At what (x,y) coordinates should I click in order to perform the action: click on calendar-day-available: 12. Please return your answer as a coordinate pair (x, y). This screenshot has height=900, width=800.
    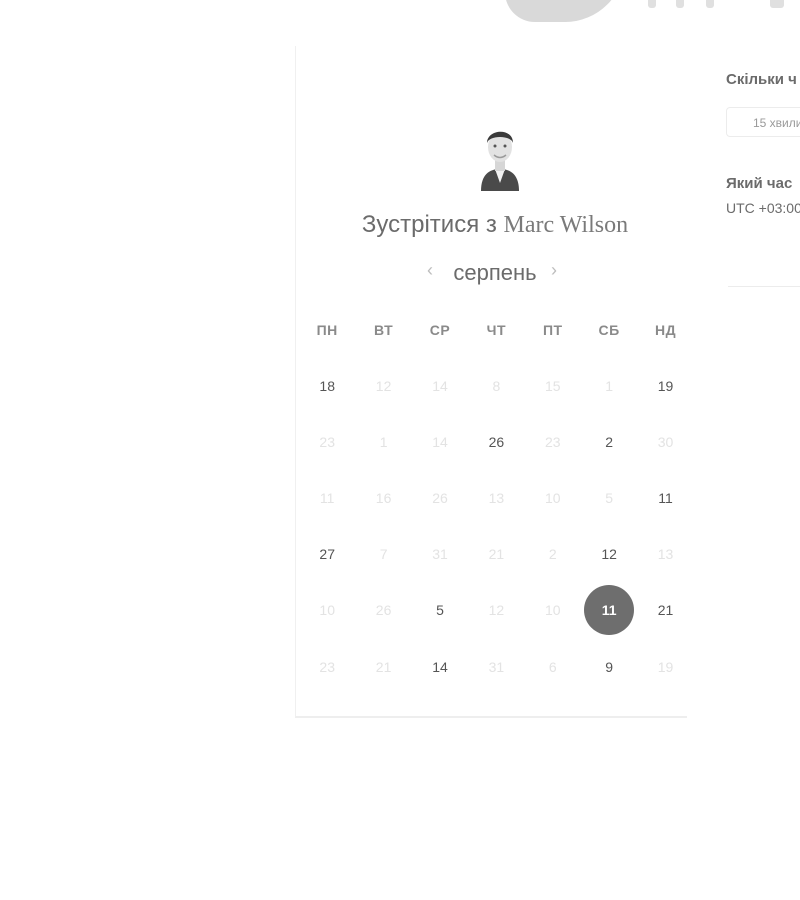
    Looking at the image, I should click on (609, 554).